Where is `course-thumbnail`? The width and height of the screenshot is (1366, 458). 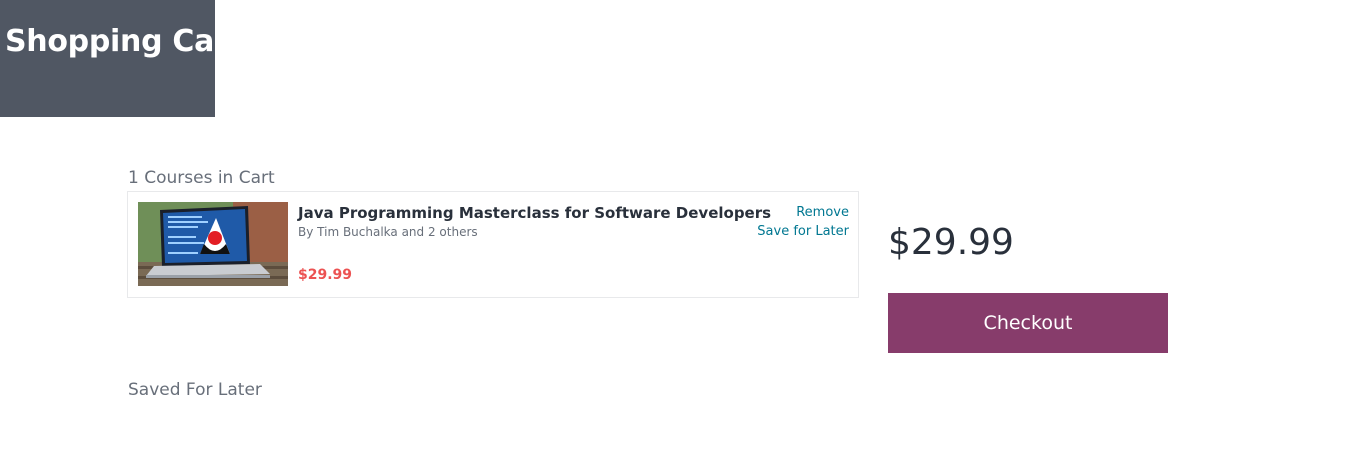
course-thumbnail is located at coordinates (213, 244).